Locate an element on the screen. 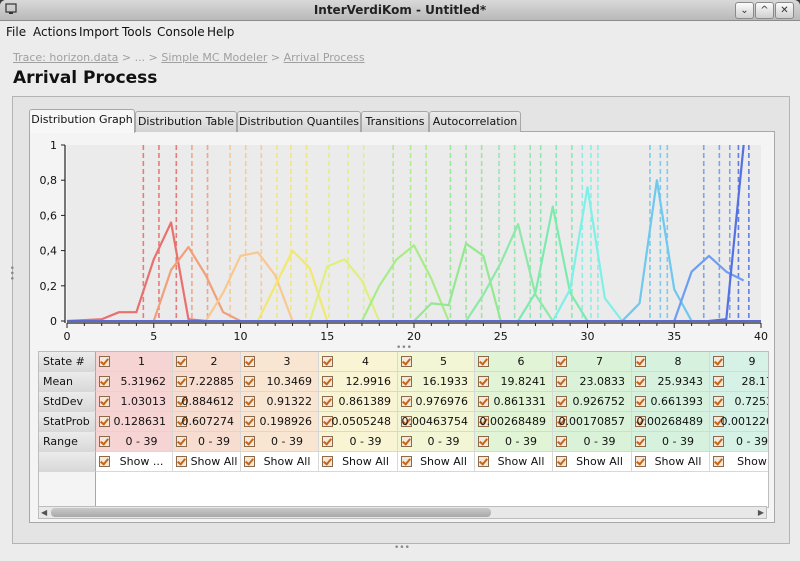  maximize-button: ^ is located at coordinates (764, 10).